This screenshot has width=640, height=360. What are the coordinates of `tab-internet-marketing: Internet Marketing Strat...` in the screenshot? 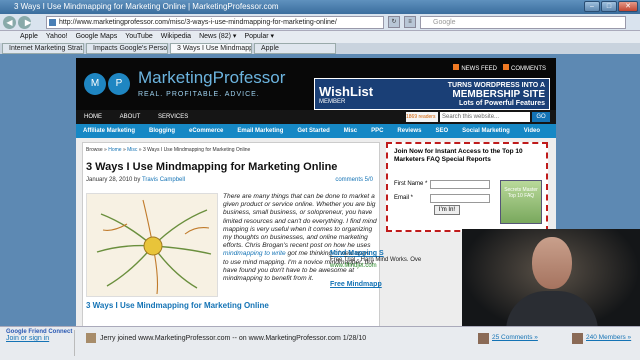 It's located at (43, 48).